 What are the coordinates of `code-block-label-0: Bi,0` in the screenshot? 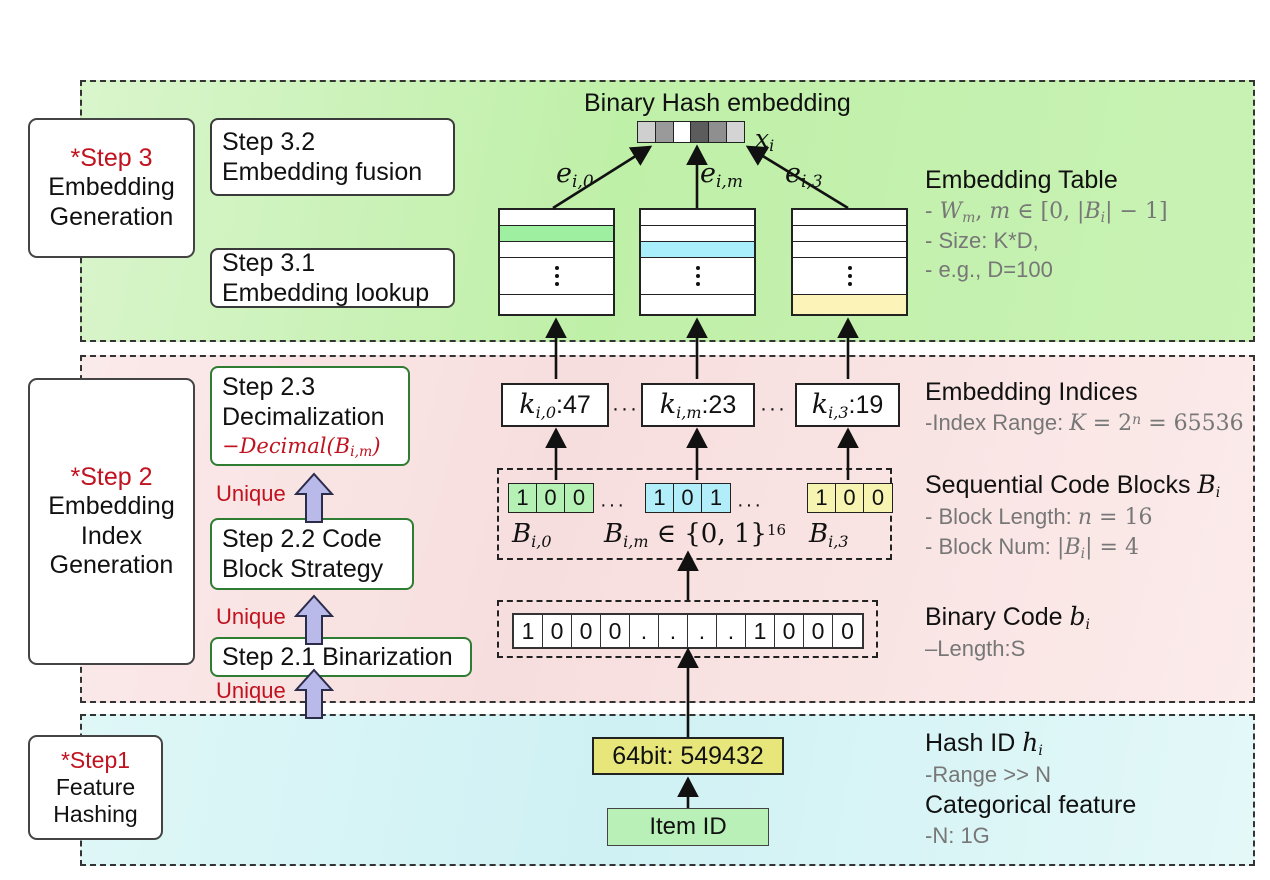 It's located at (532, 535).